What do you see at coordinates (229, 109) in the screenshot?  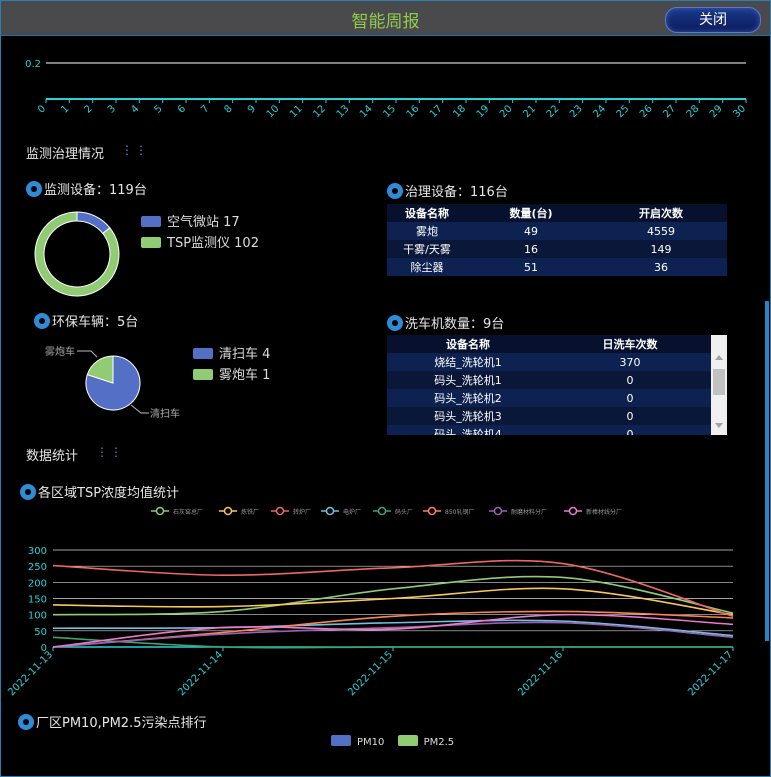 I see `x-tick-label: 8` at bounding box center [229, 109].